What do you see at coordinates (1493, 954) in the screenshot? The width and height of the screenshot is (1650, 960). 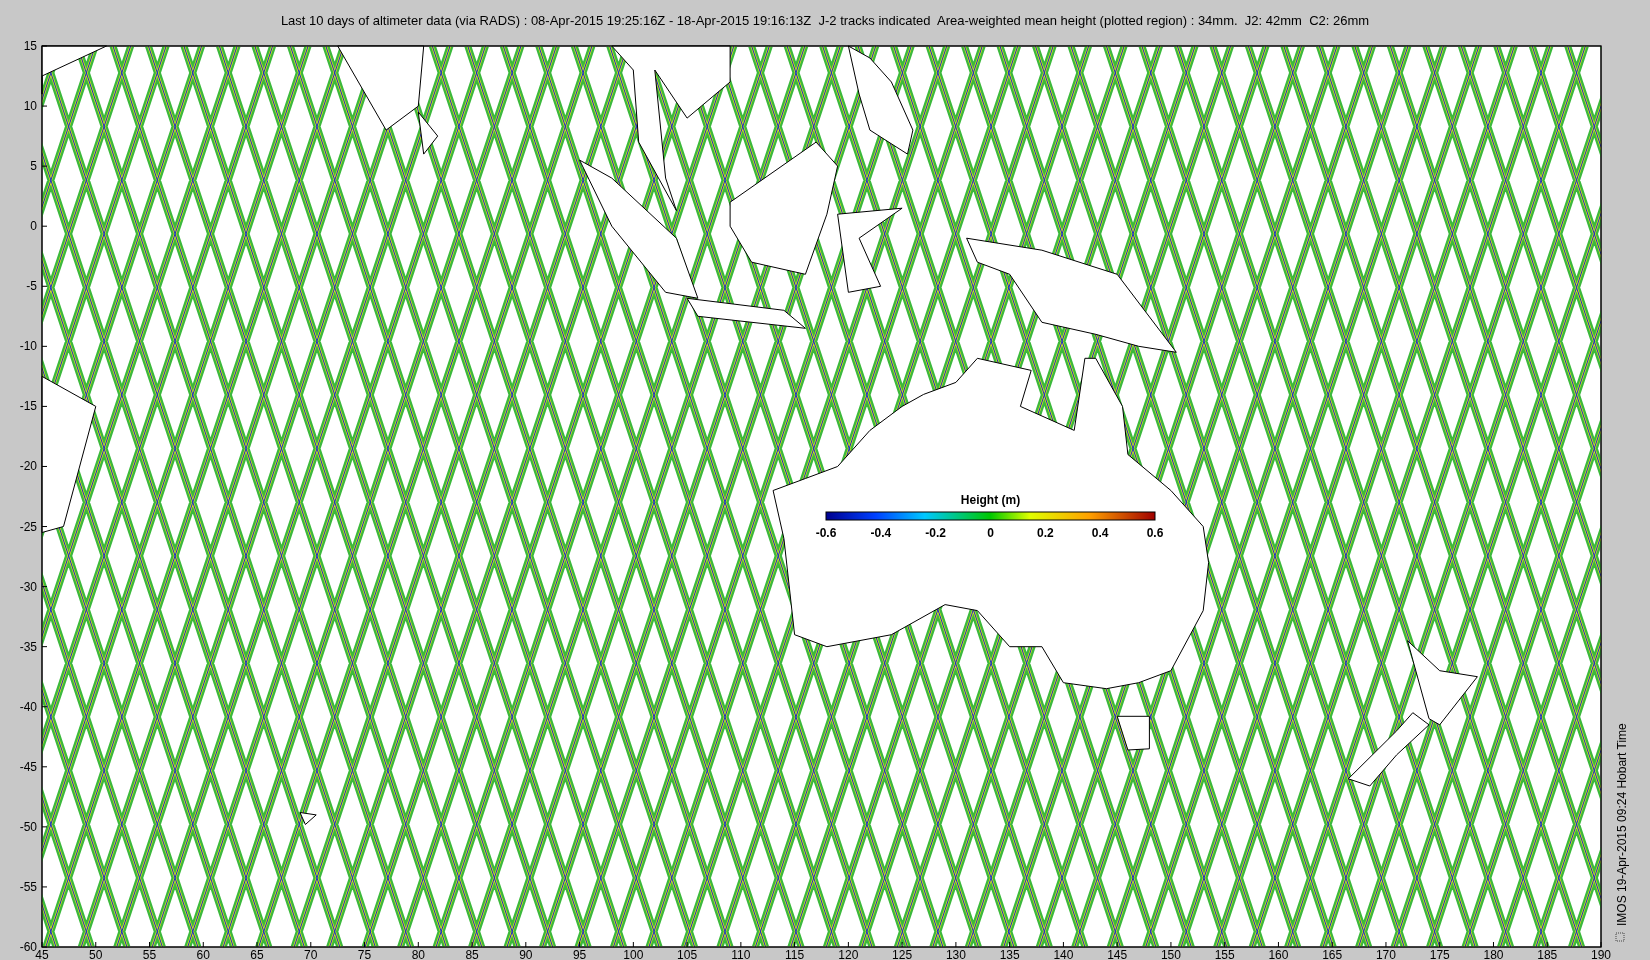 I see `x-tick-label: 180` at bounding box center [1493, 954].